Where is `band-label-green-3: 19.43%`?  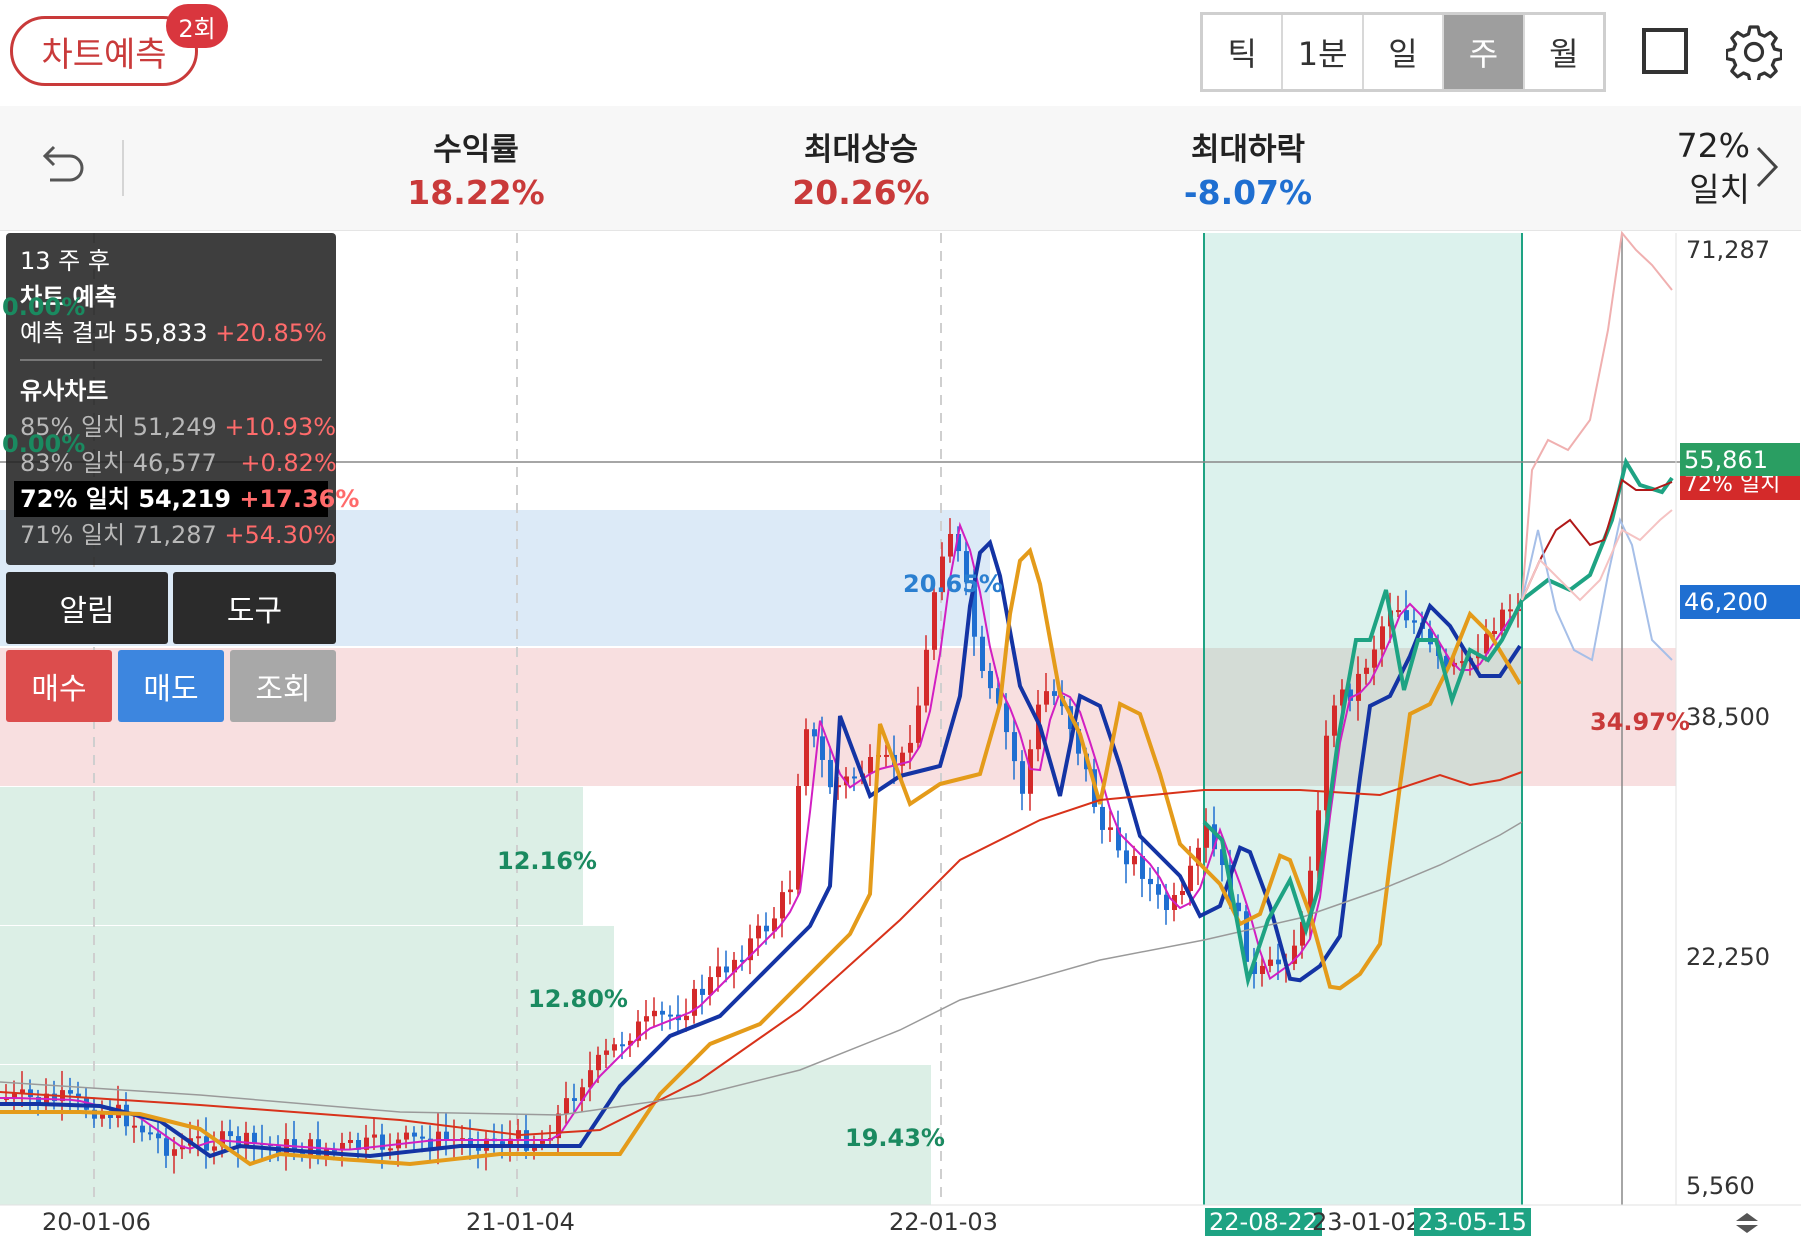
band-label-green-3: 19.43% is located at coordinates (895, 1138).